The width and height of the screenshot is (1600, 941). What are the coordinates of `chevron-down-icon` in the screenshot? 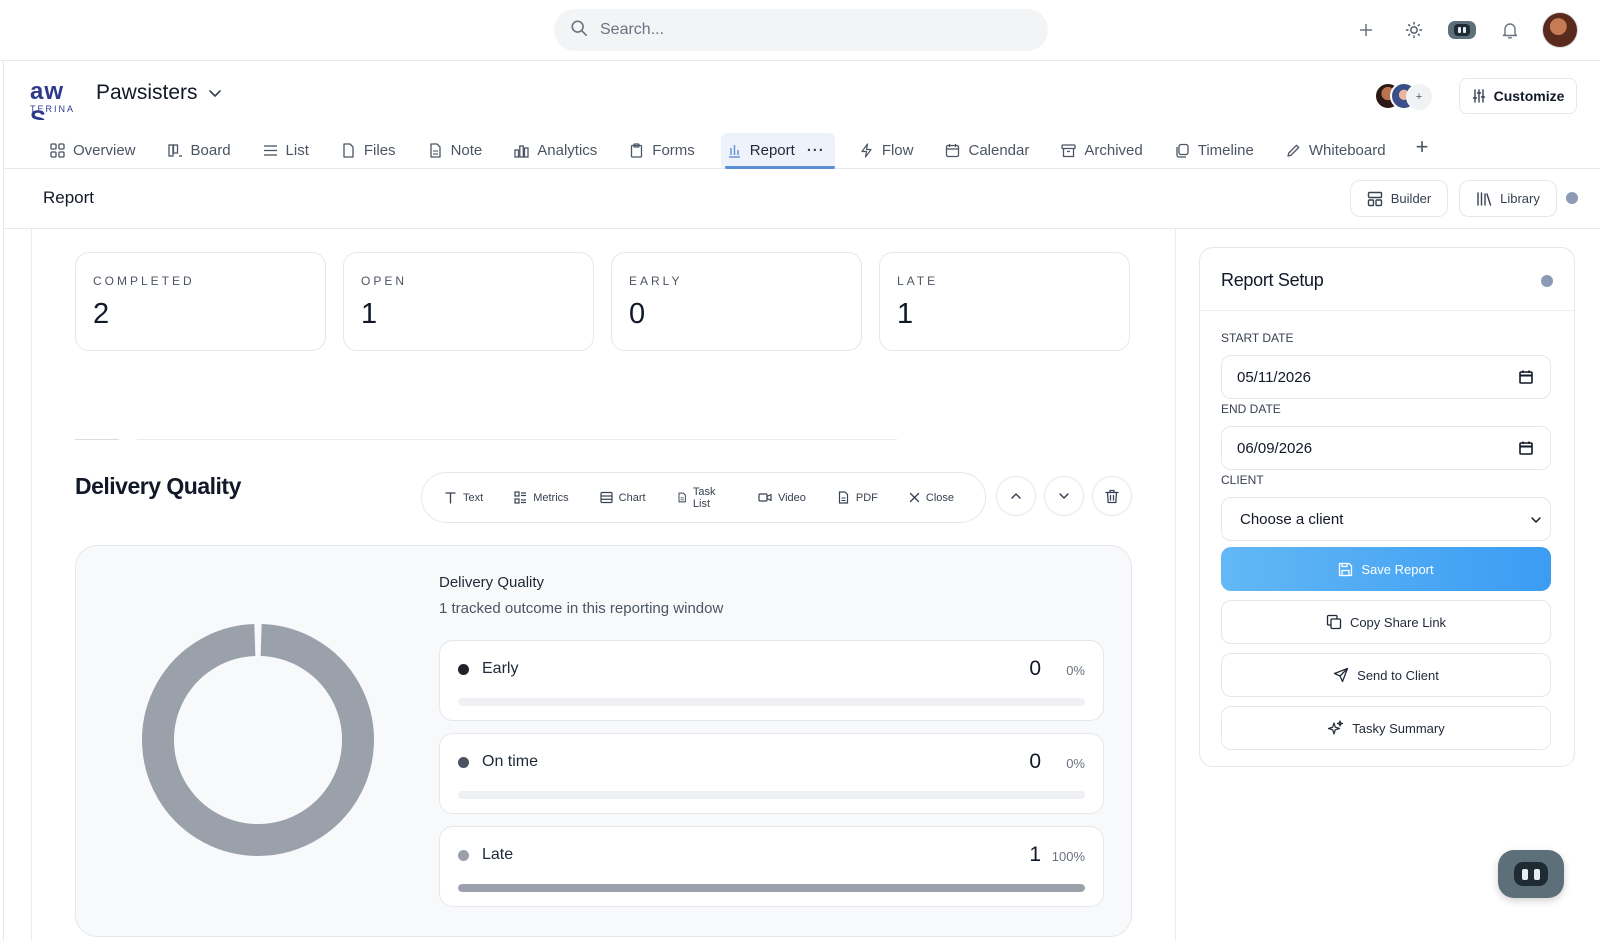 It's located at (1064, 496).